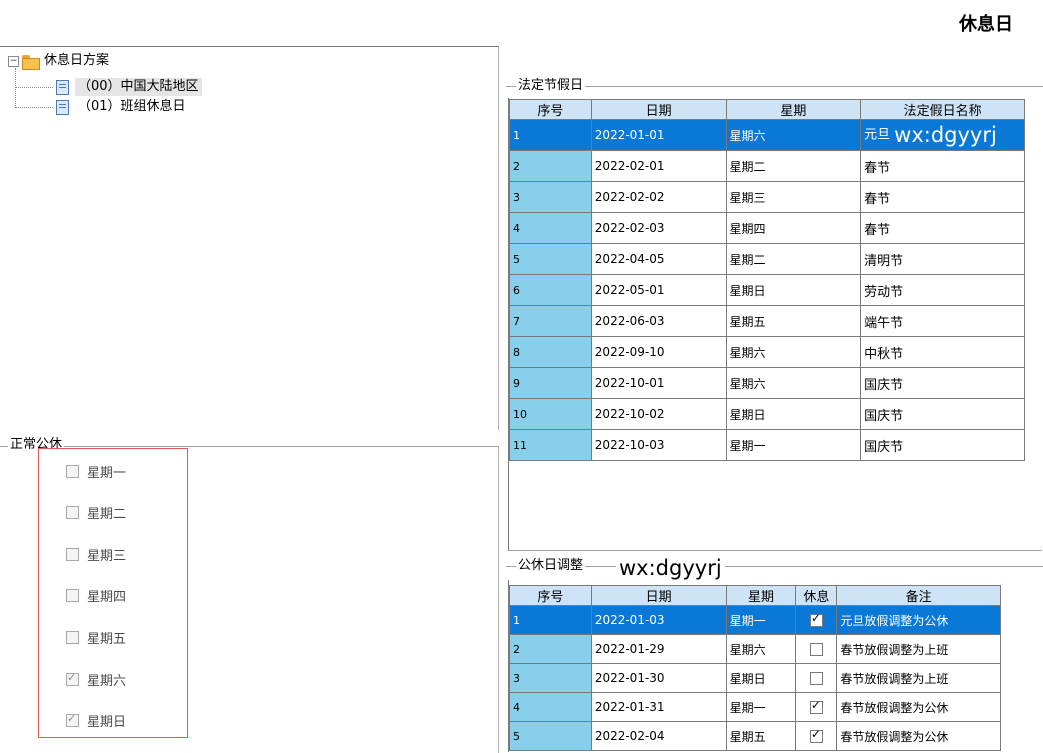 The height and width of the screenshot is (753, 1043). What do you see at coordinates (816, 595) in the screenshot?
I see `column-header: 休息` at bounding box center [816, 595].